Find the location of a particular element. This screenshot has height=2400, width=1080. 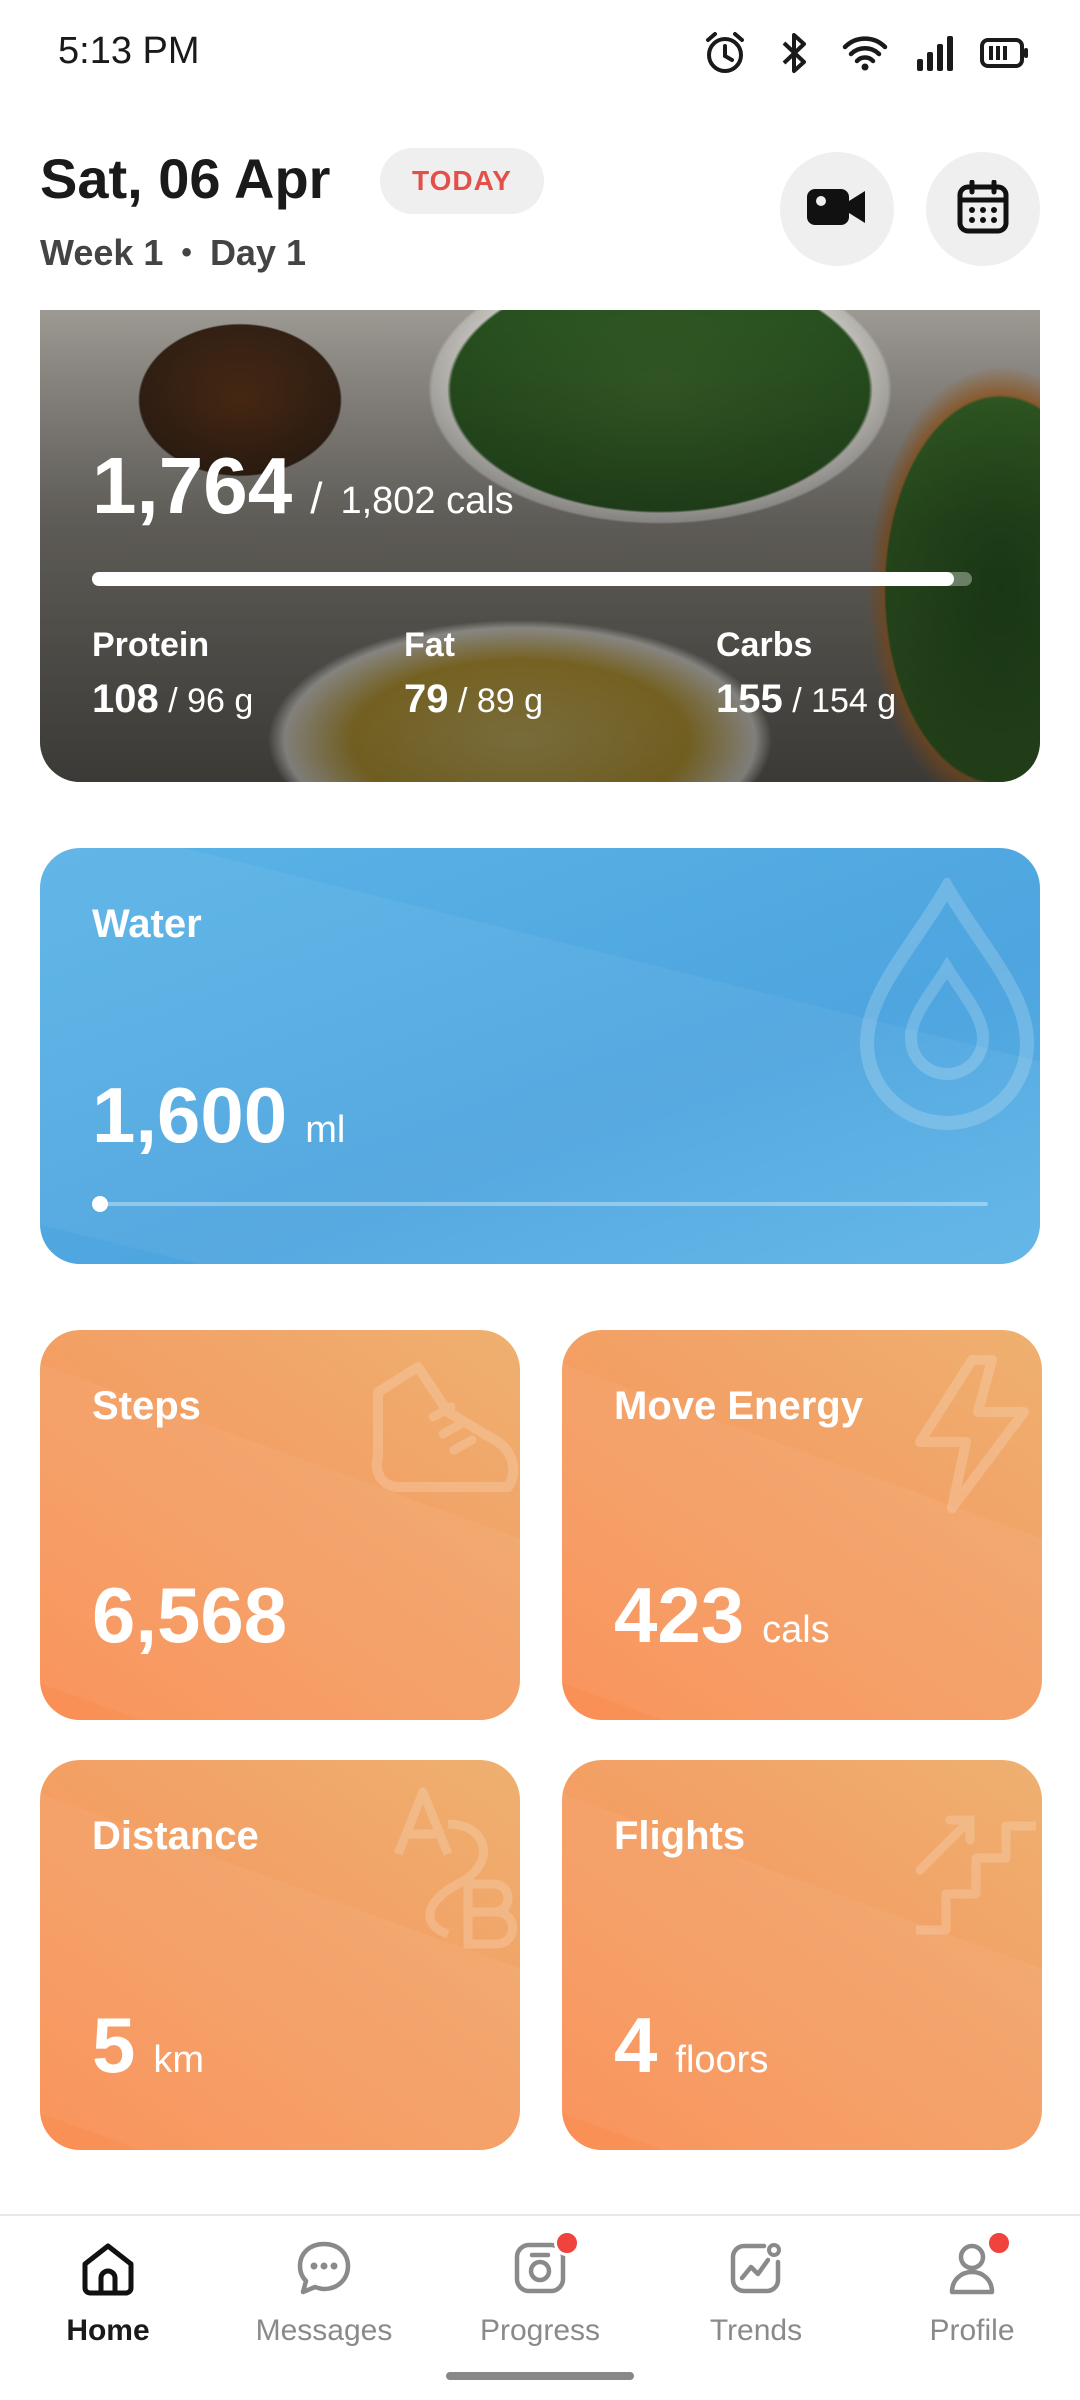

macro-protein: Protein 108 / 96 g is located at coordinates (172, 674).